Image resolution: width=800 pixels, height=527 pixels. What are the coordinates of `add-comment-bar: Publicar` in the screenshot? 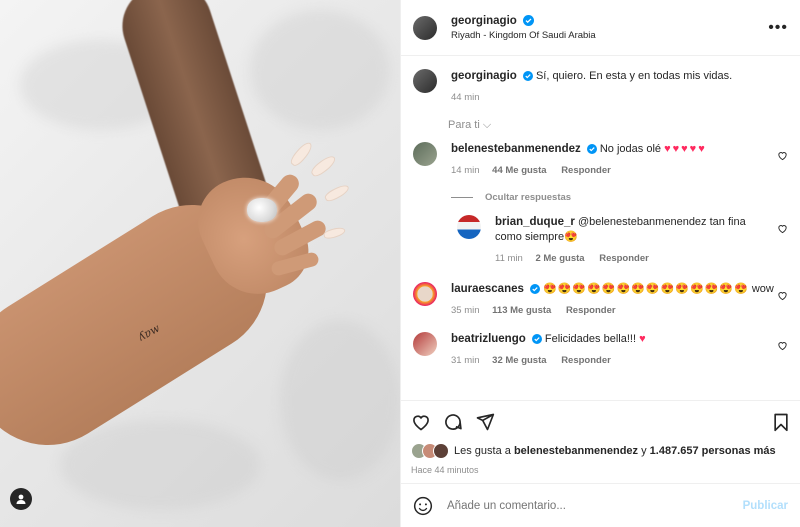 It's located at (600, 505).